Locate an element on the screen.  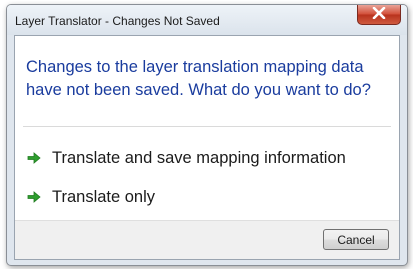
separator is located at coordinates (207, 126).